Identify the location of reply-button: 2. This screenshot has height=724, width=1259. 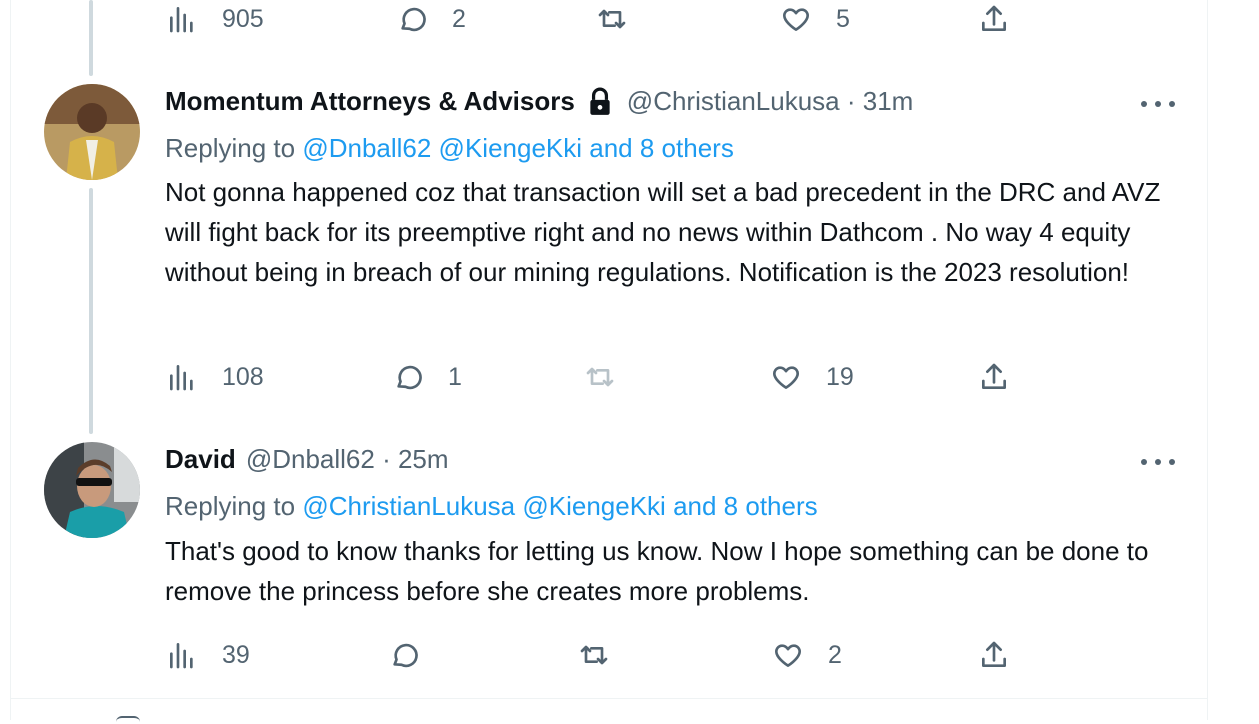
(431, 19).